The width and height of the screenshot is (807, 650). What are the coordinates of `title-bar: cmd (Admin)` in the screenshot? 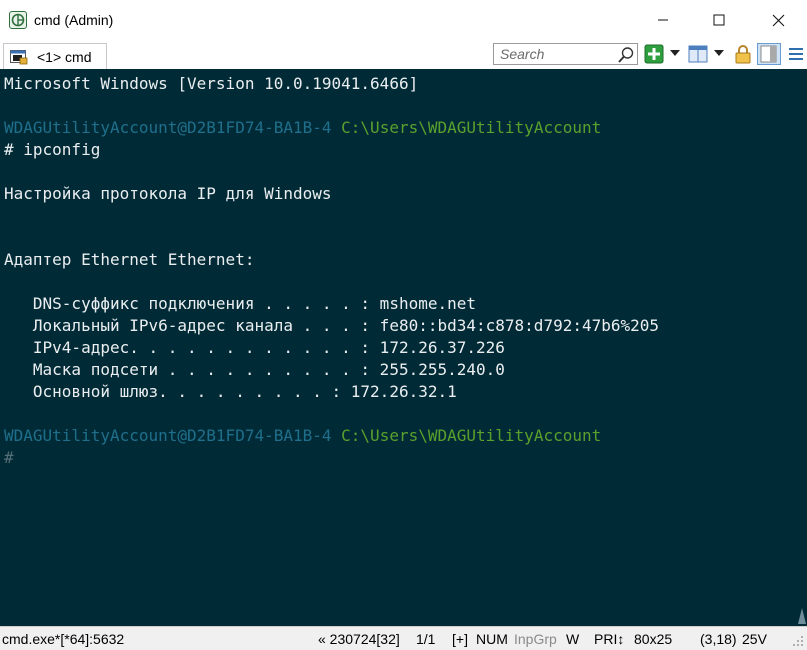 It's located at (403, 20).